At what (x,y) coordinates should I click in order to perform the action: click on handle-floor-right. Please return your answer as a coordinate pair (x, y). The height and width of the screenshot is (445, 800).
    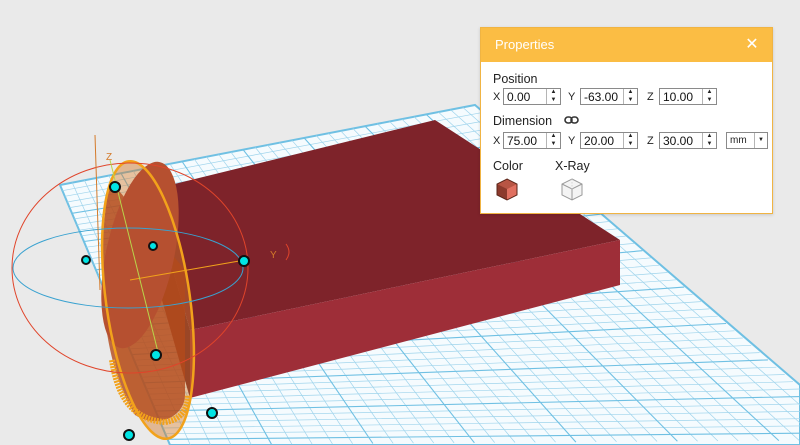
    Looking at the image, I should click on (212, 413).